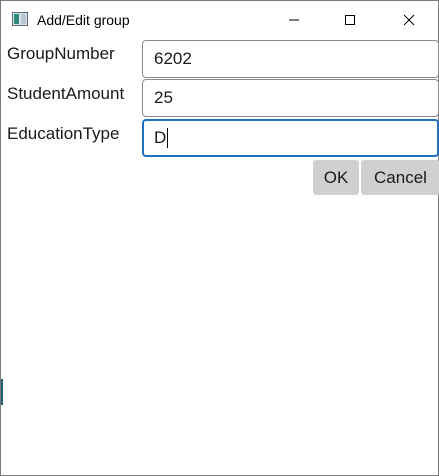 This screenshot has height=476, width=439. Describe the element at coordinates (66, 93) in the screenshot. I see `student-amount-label: StudentAmount` at that location.